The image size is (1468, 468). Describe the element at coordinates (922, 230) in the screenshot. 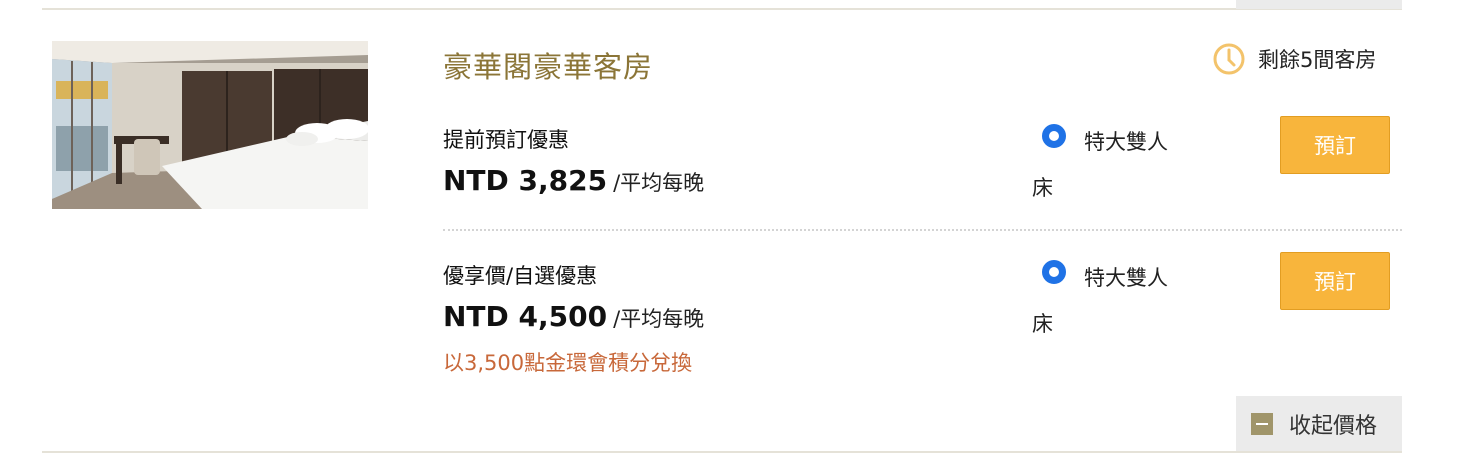

I see `rate-divider` at that location.